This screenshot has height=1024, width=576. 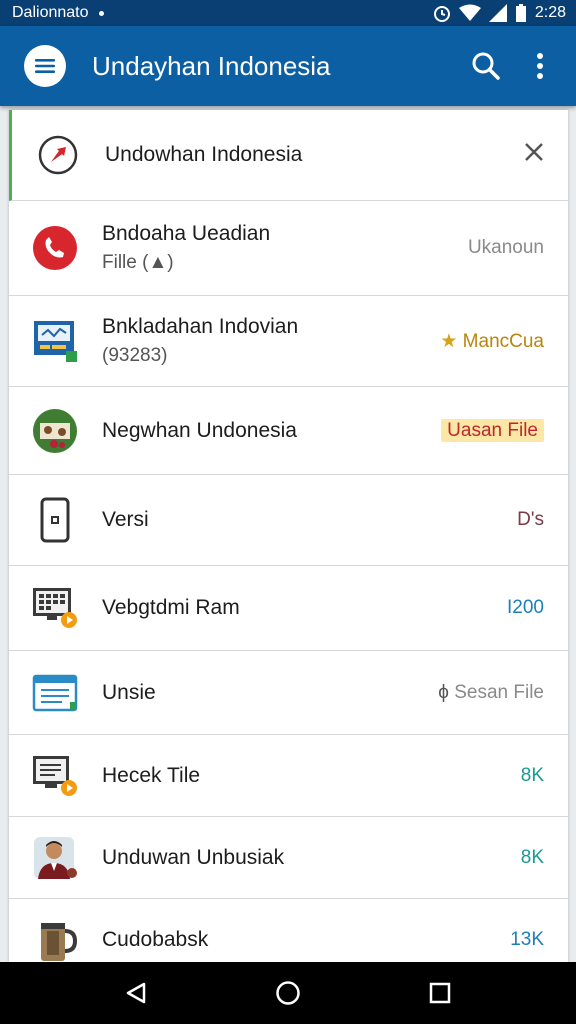 What do you see at coordinates (534, 152) in the screenshot?
I see `close-icon` at bounding box center [534, 152].